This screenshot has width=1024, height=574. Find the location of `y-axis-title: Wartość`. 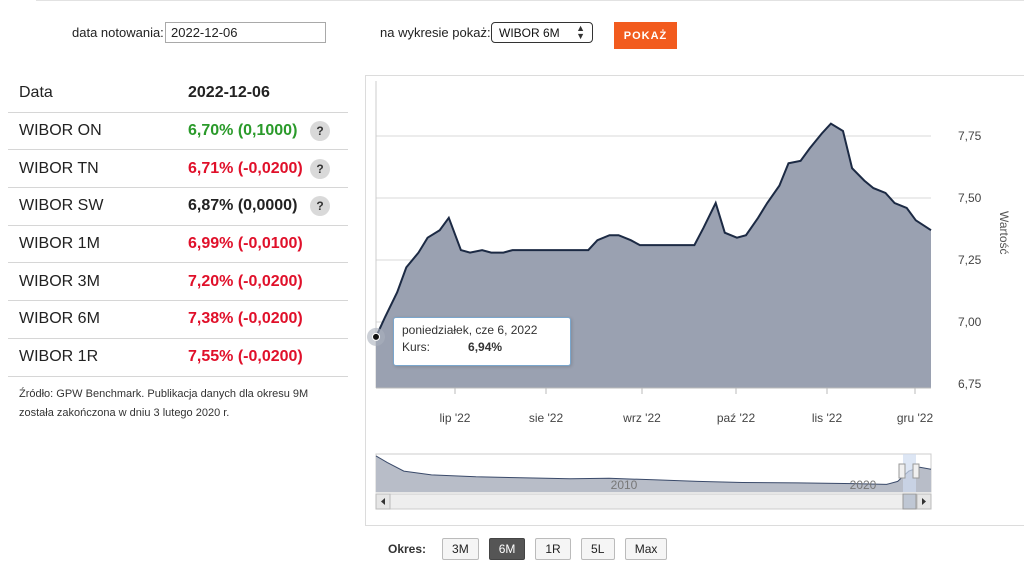

y-axis-title: Wartość is located at coordinates (1004, 233).